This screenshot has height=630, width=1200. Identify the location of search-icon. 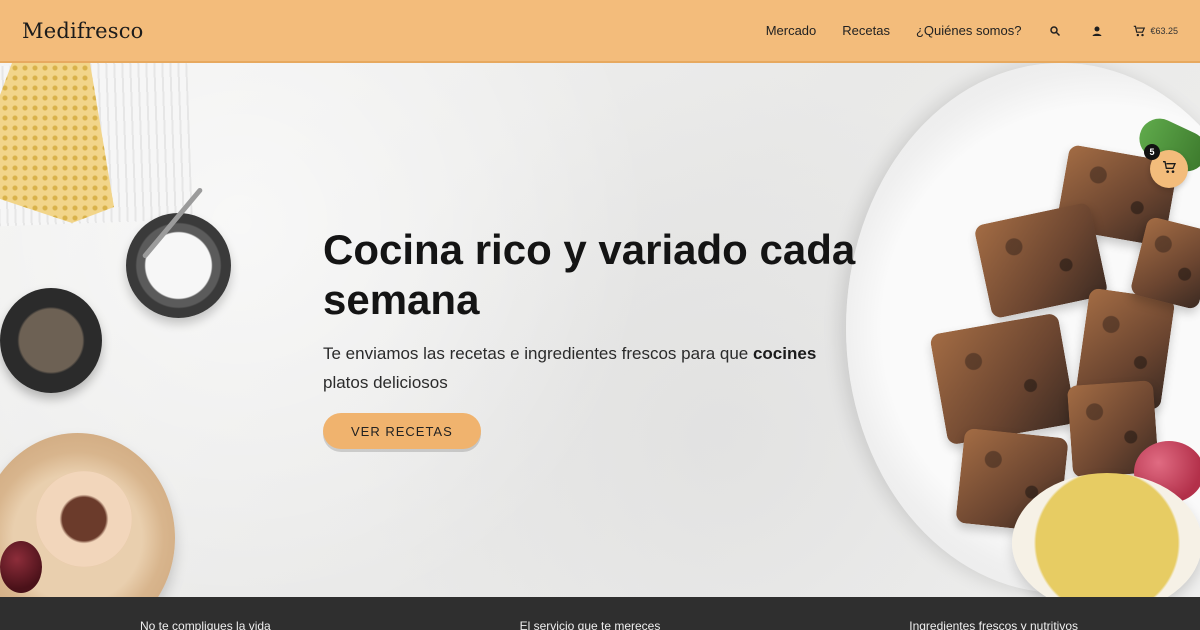
(1055, 31).